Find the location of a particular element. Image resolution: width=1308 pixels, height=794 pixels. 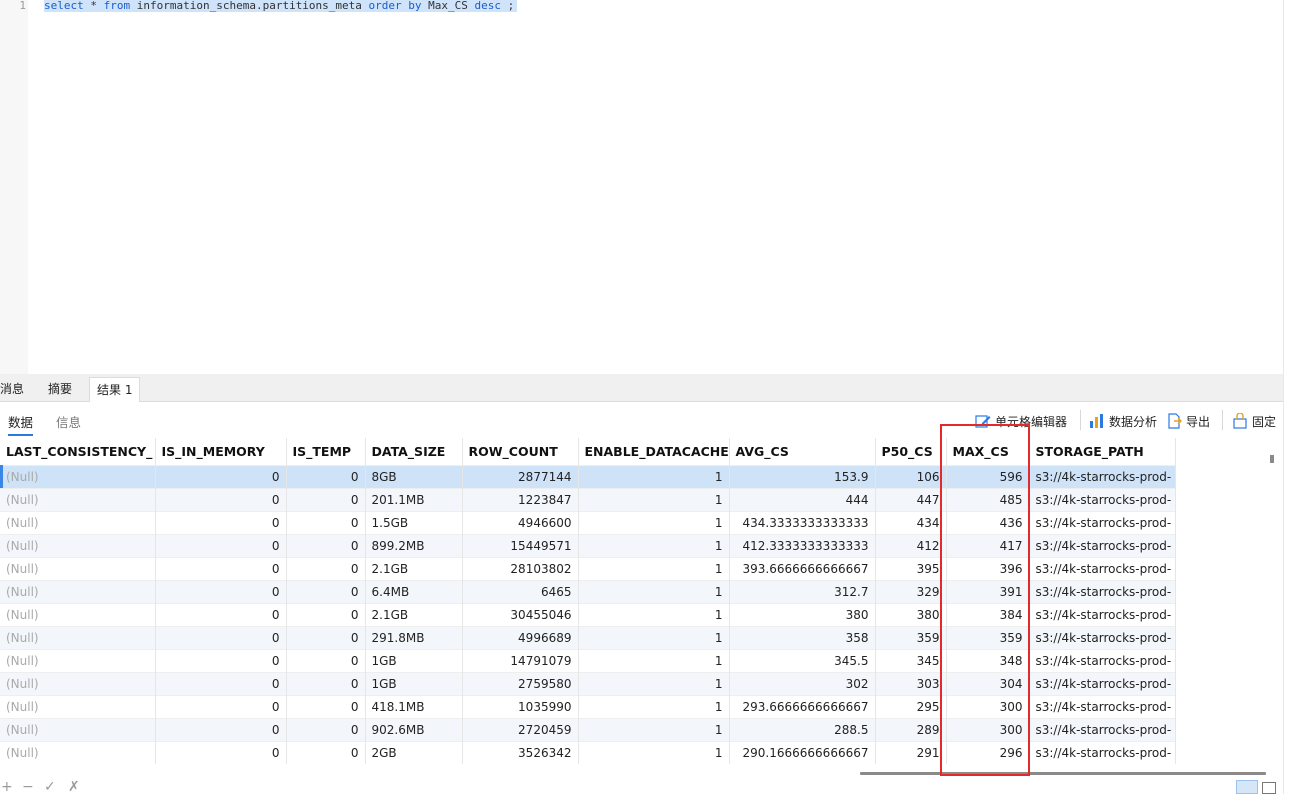

delete-record-button: − is located at coordinates (28, 787).